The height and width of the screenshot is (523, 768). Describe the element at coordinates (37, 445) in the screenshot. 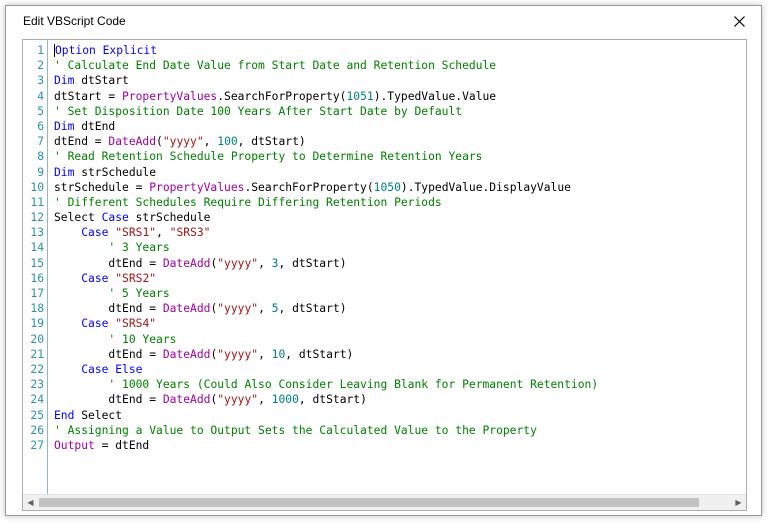

I see `line-number: 27` at that location.